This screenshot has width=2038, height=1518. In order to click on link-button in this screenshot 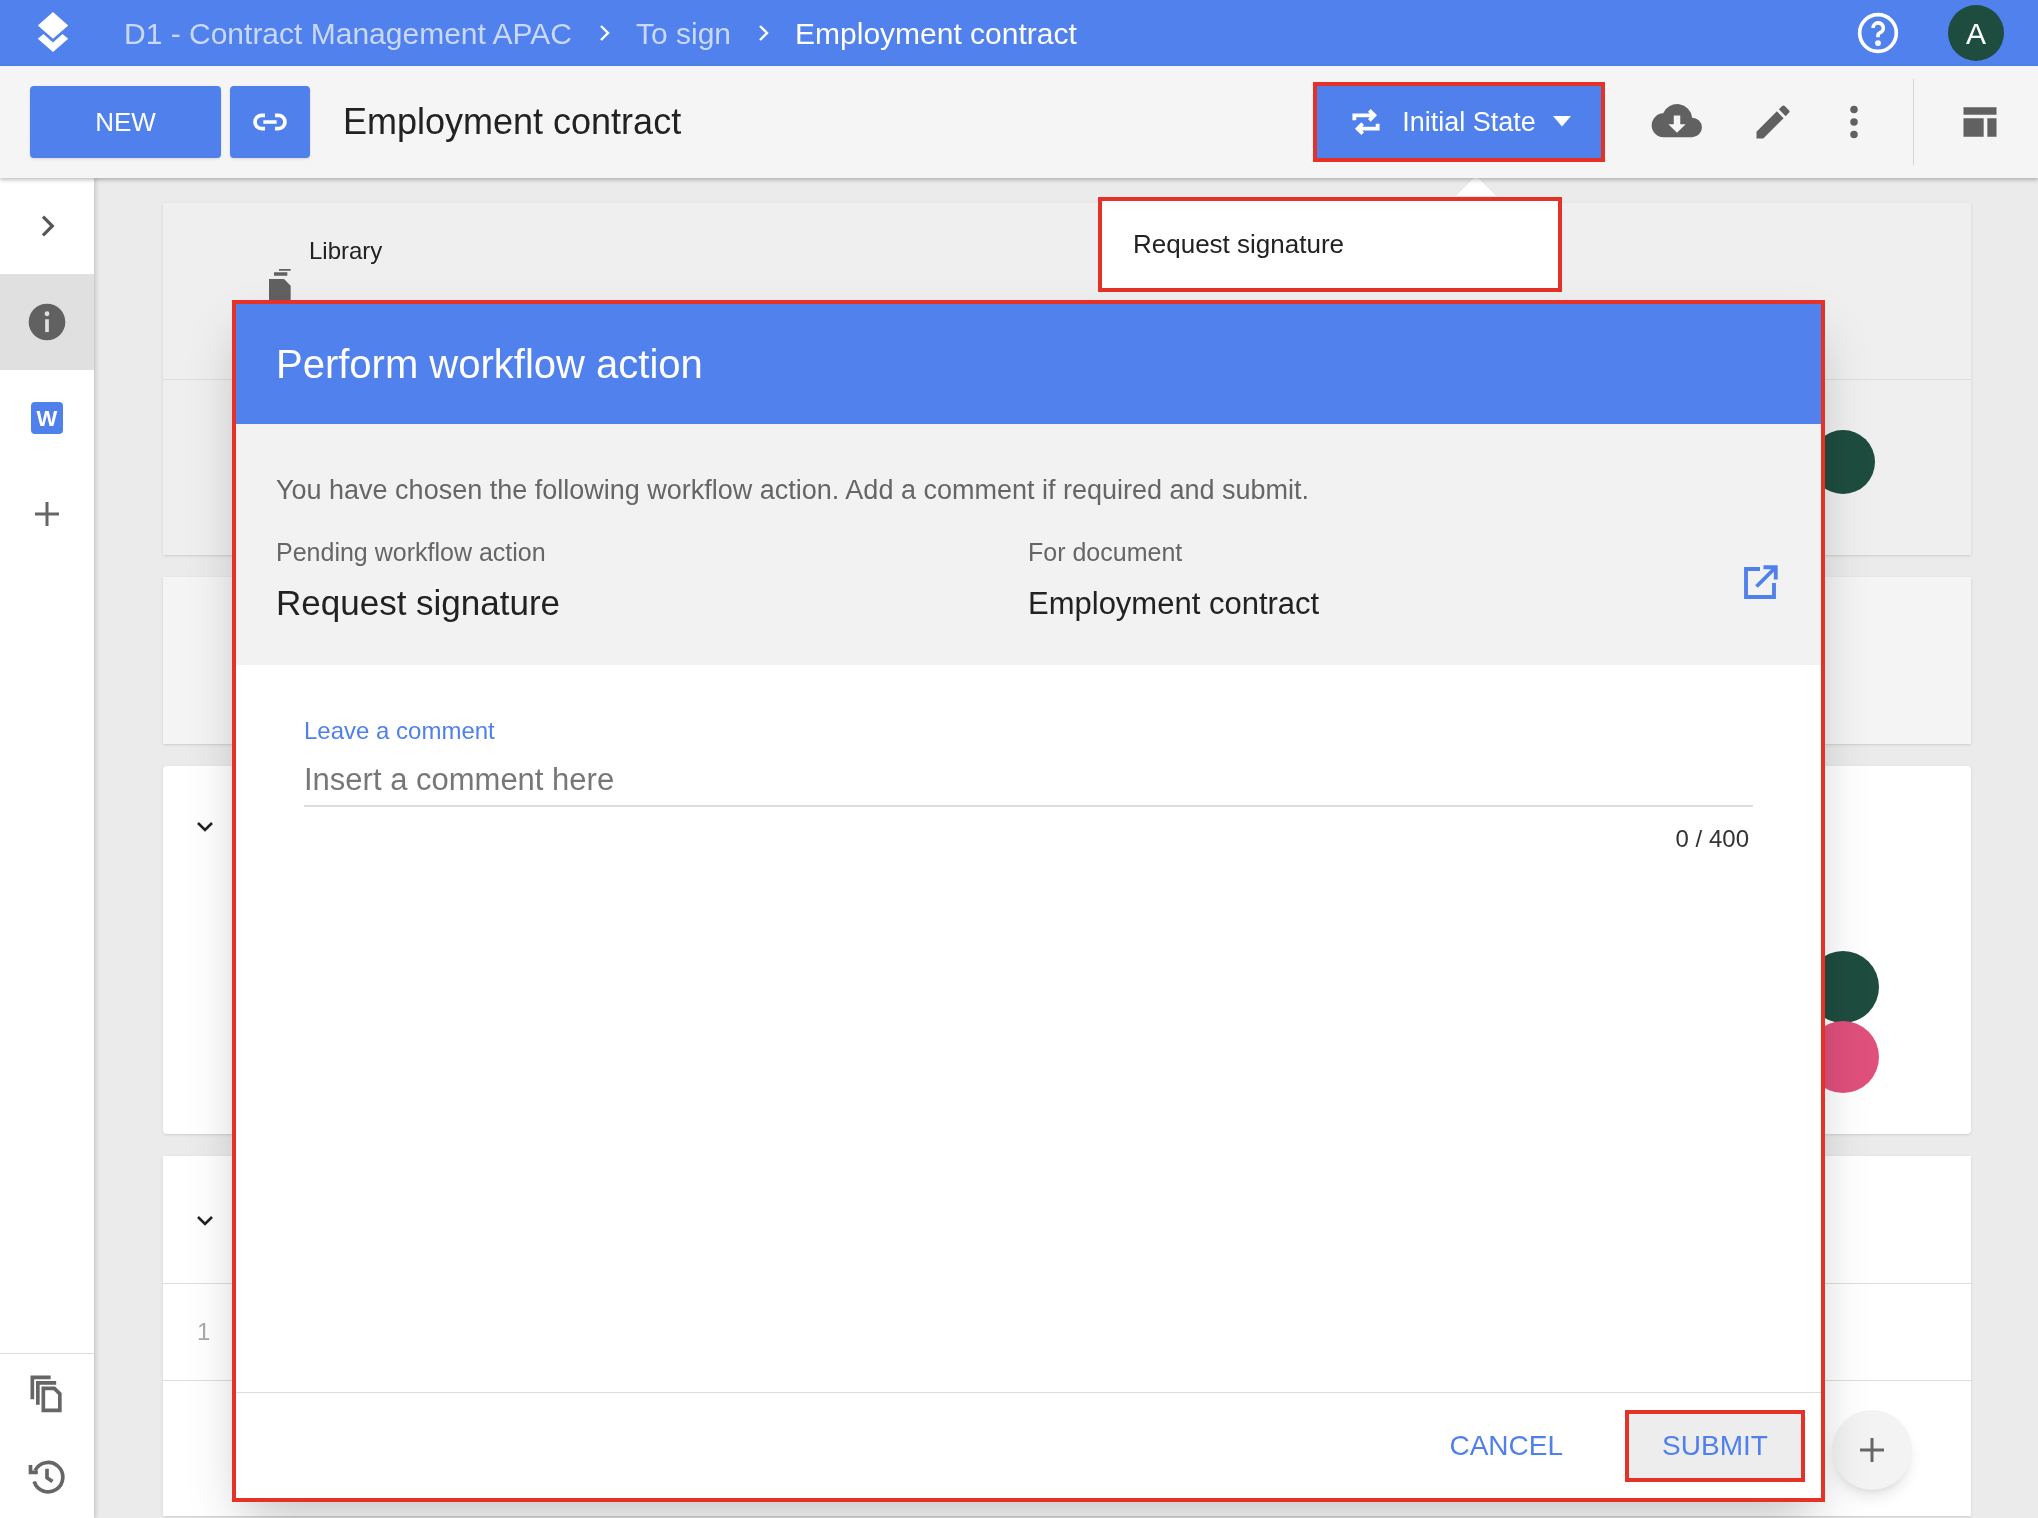, I will do `click(270, 122)`.